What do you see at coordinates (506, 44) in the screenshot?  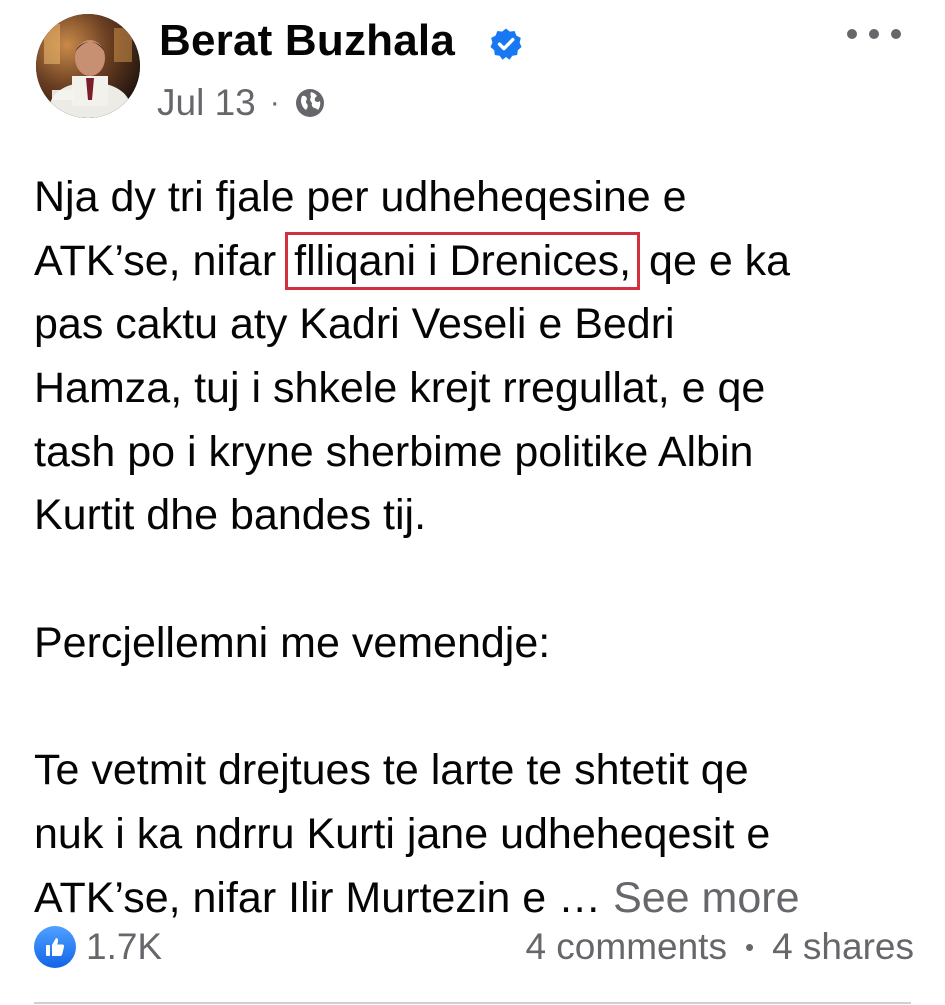 I see `verified-badge-icon` at bounding box center [506, 44].